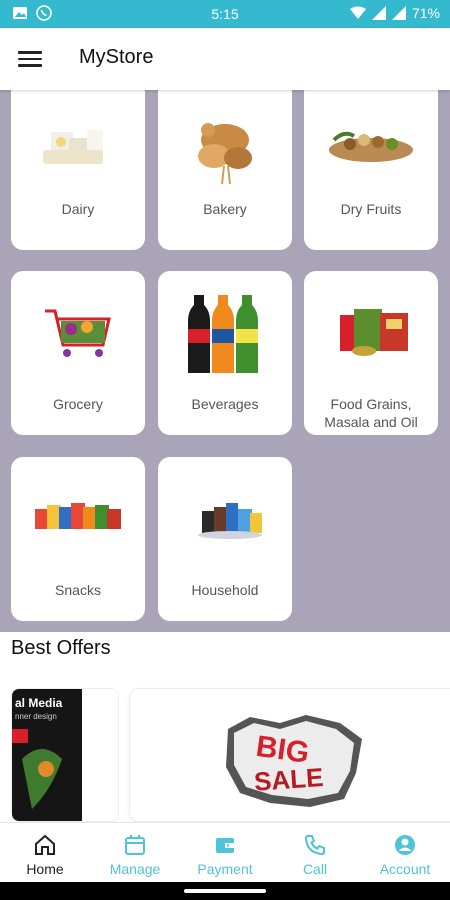  What do you see at coordinates (288, 779) in the screenshot?
I see `sale-text: SALE` at bounding box center [288, 779].